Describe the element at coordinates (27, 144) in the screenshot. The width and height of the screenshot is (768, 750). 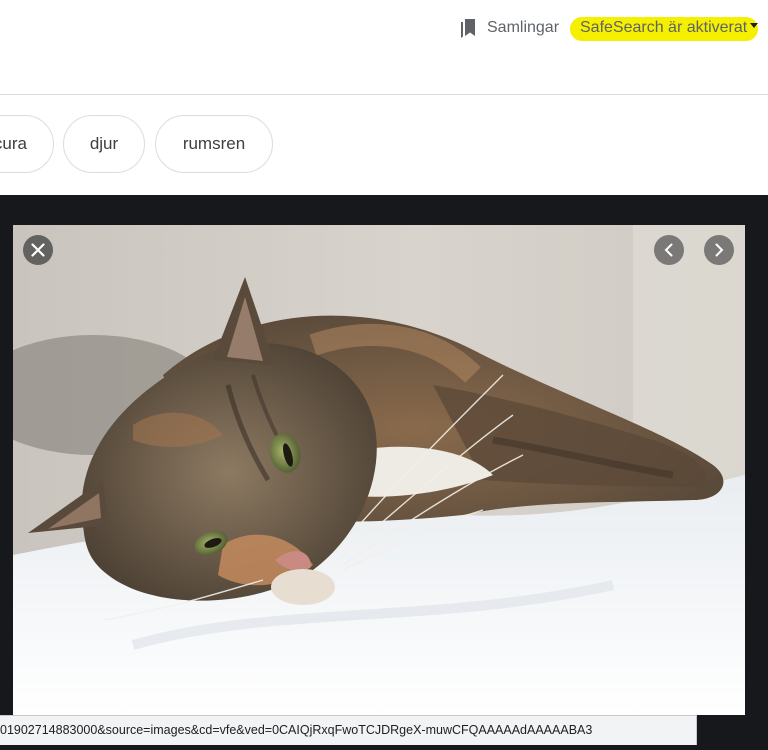
I see `chip-cura: cura` at that location.